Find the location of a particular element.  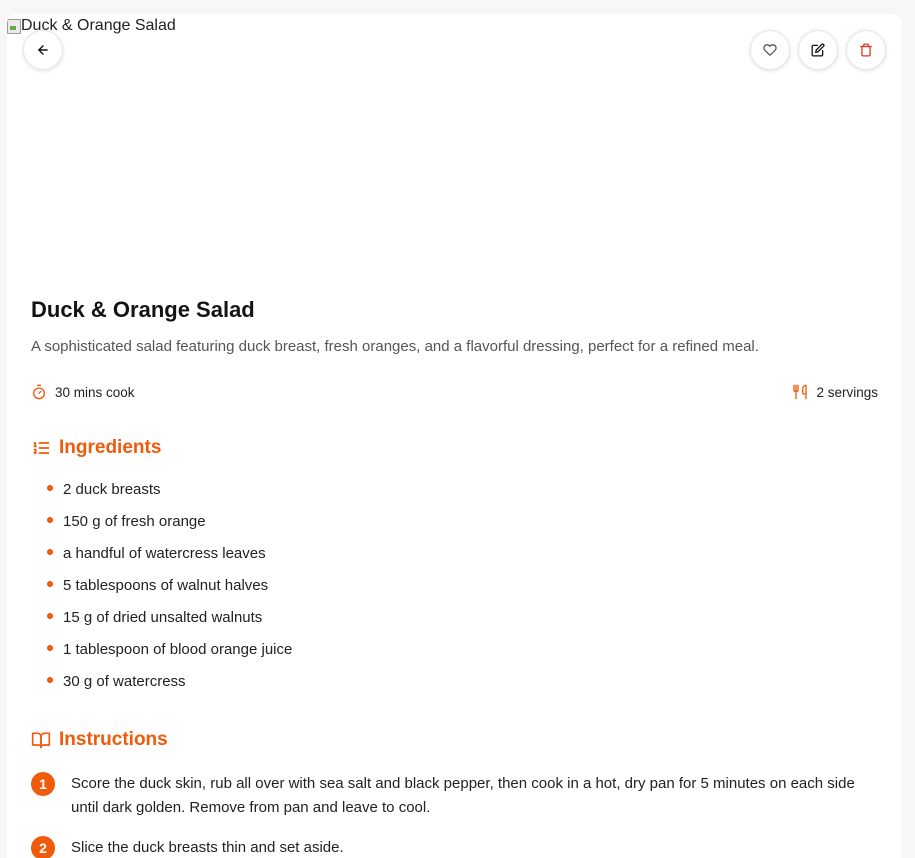

edit-icon is located at coordinates (818, 50).